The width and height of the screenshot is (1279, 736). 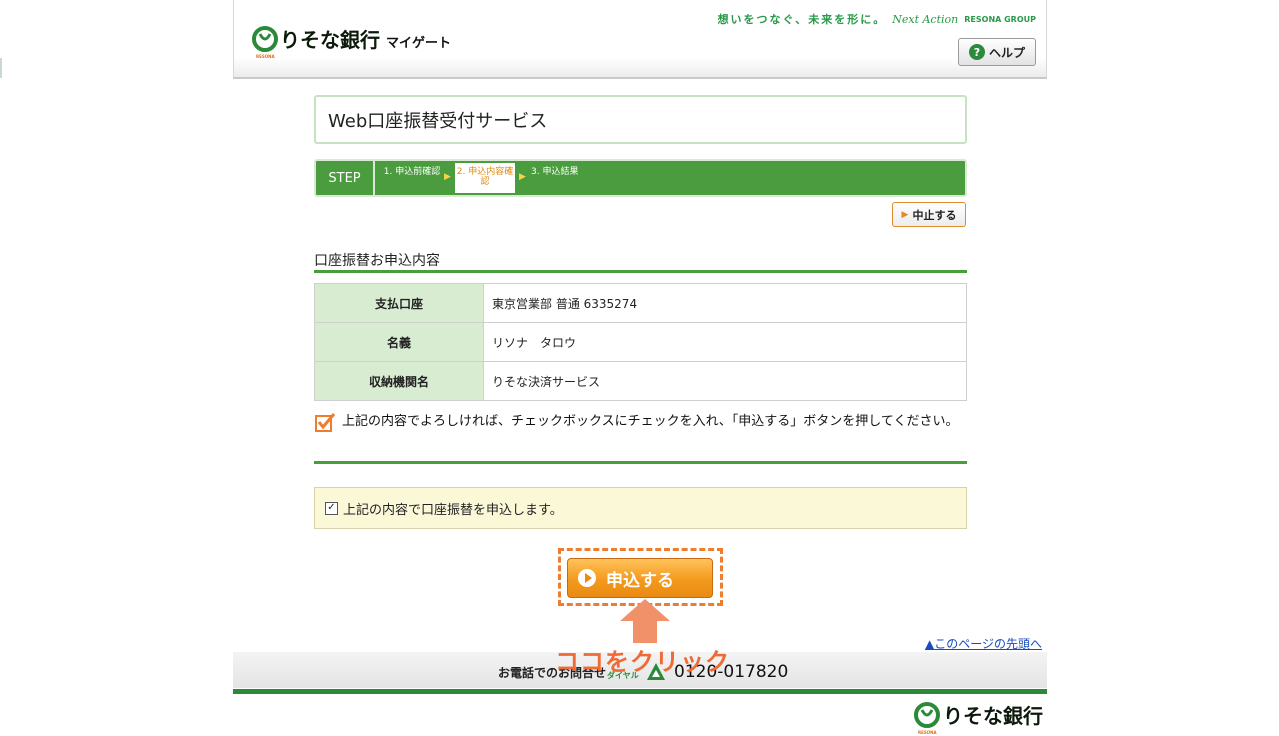 What do you see at coordinates (330, 40) in the screenshot?
I see `brand-name: りそな銀行` at bounding box center [330, 40].